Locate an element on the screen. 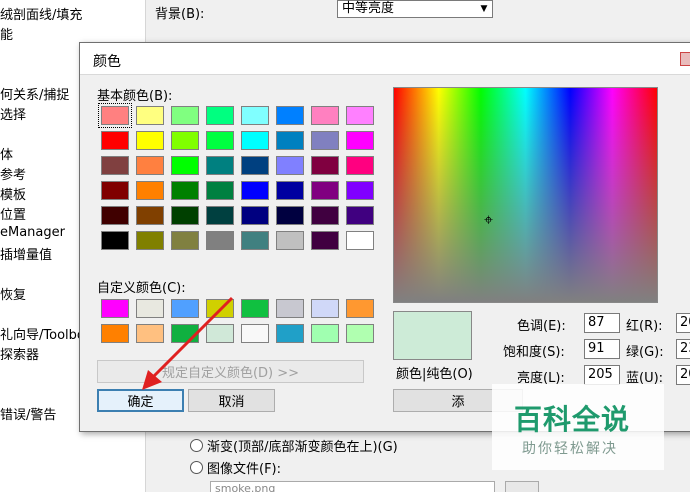 Image resolution: width=690 pixels, height=492 pixels. luminance-input: 205 is located at coordinates (602, 375).